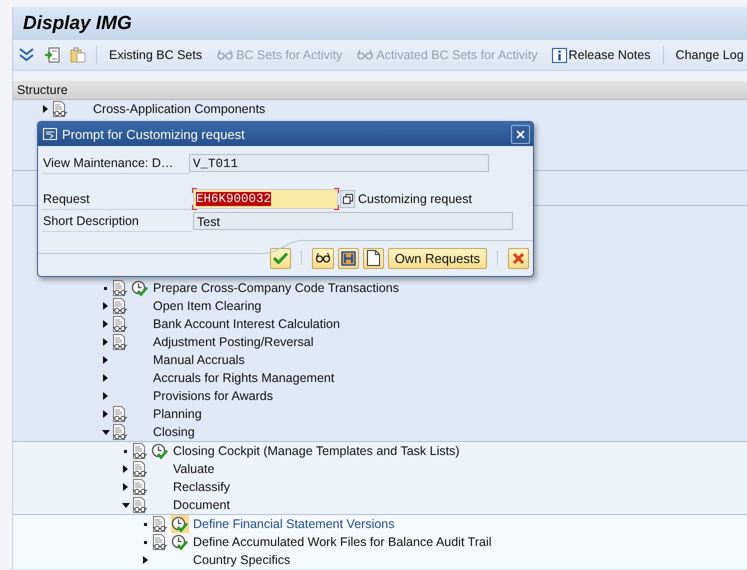  I want to click on tree-item: Closing Cockpit (Manage Templates and Task Lists), so click(316, 451).